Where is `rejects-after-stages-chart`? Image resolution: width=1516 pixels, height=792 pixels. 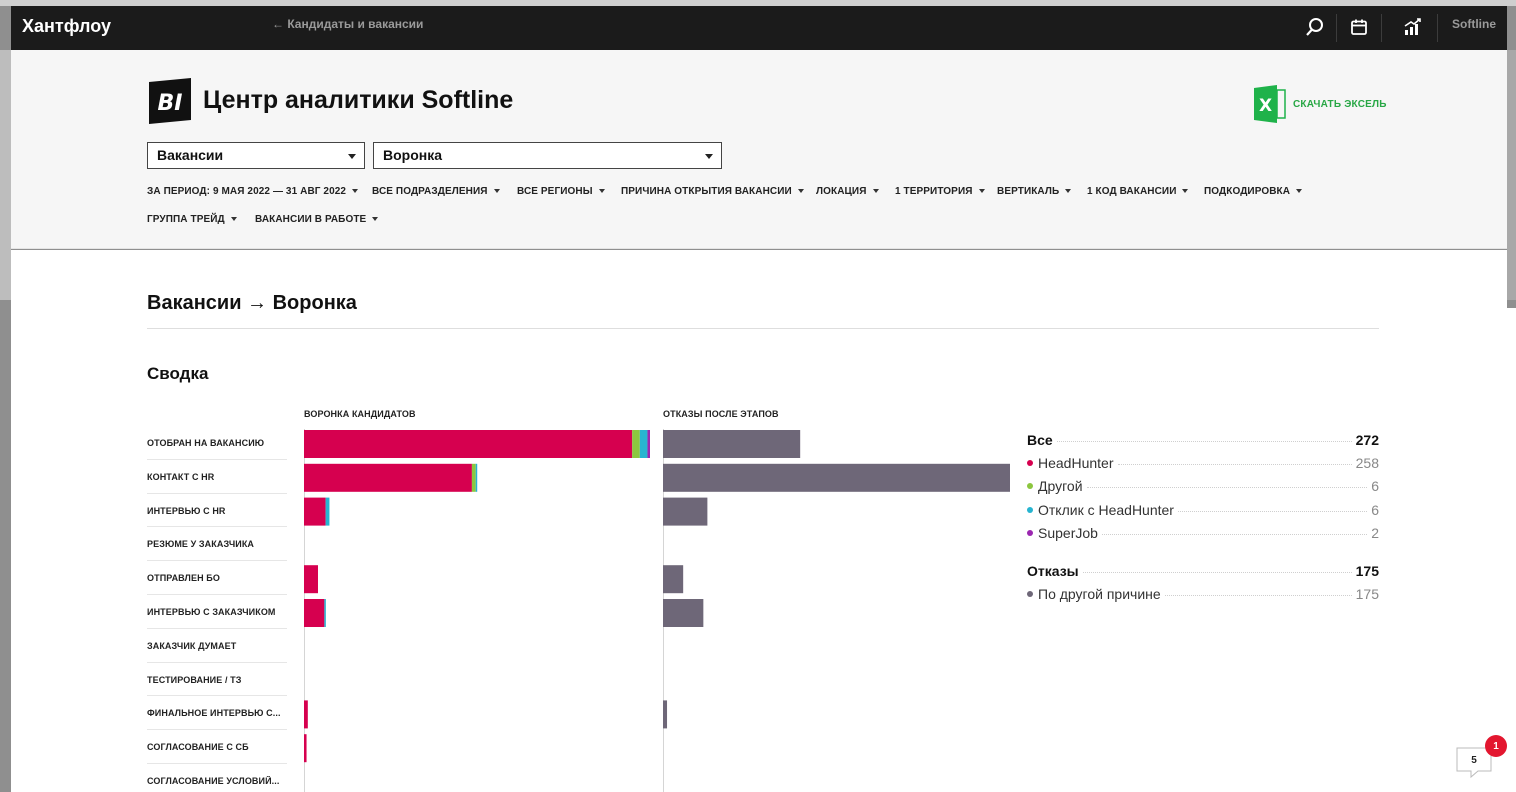
rejects-after-stages-chart is located at coordinates (836, 579).